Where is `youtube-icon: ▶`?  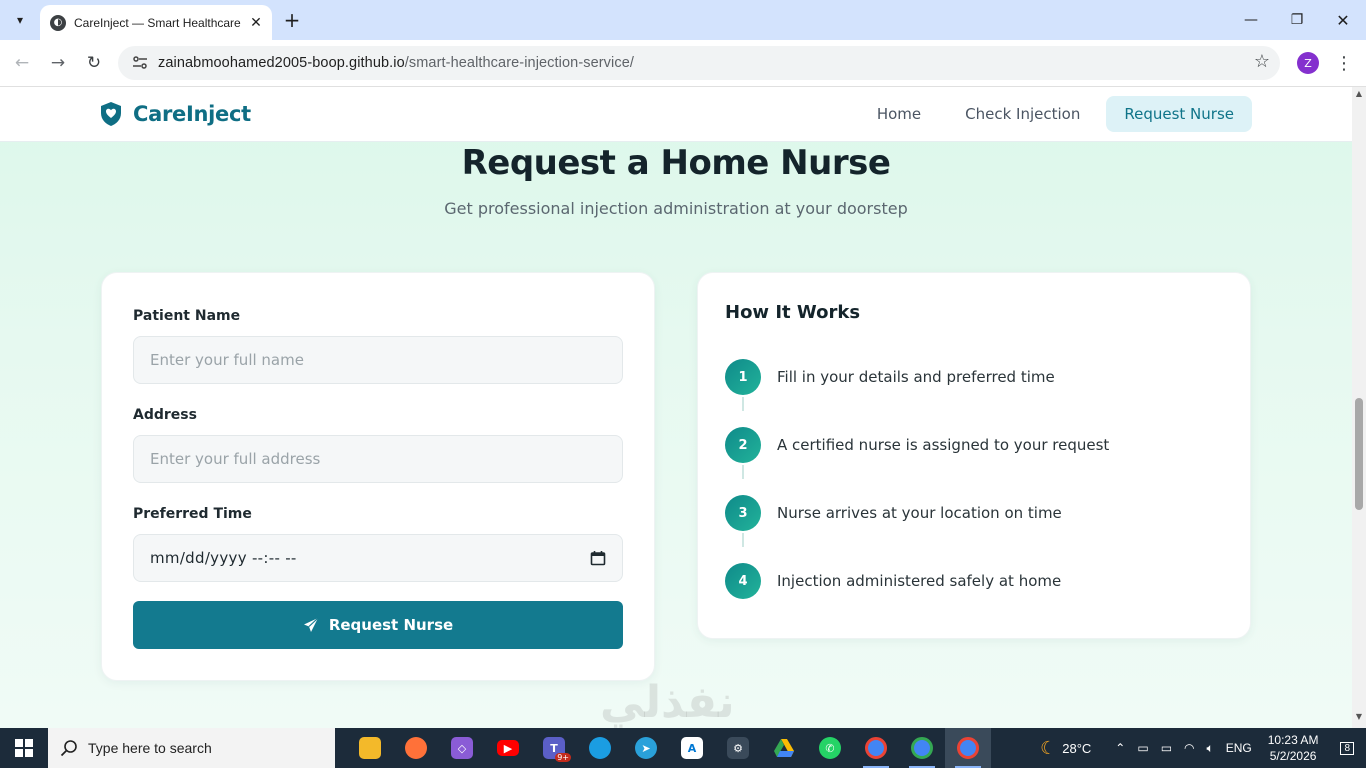
youtube-icon: ▶ is located at coordinates (508, 748).